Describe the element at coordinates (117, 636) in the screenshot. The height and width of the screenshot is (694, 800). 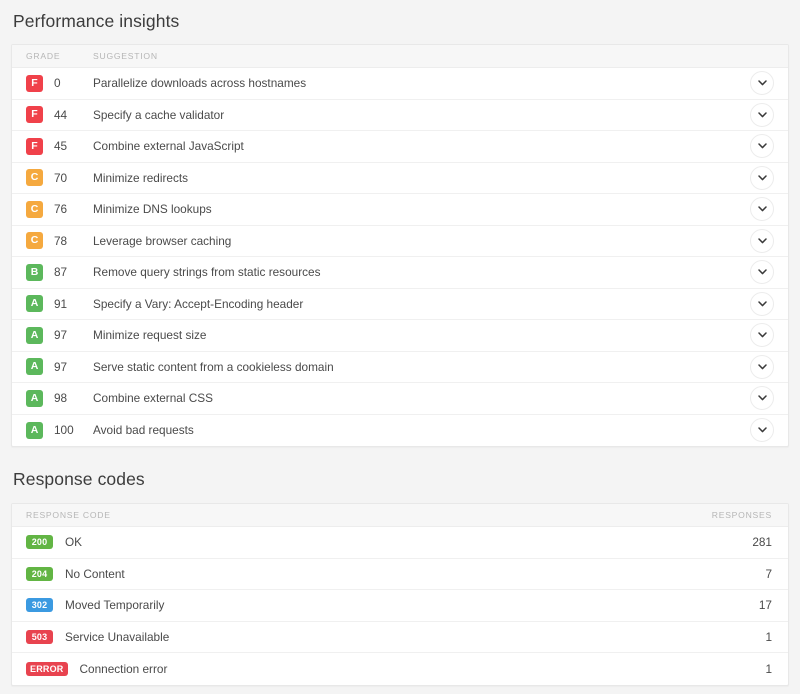
I see `response-code-label: Service Unavailable` at that location.